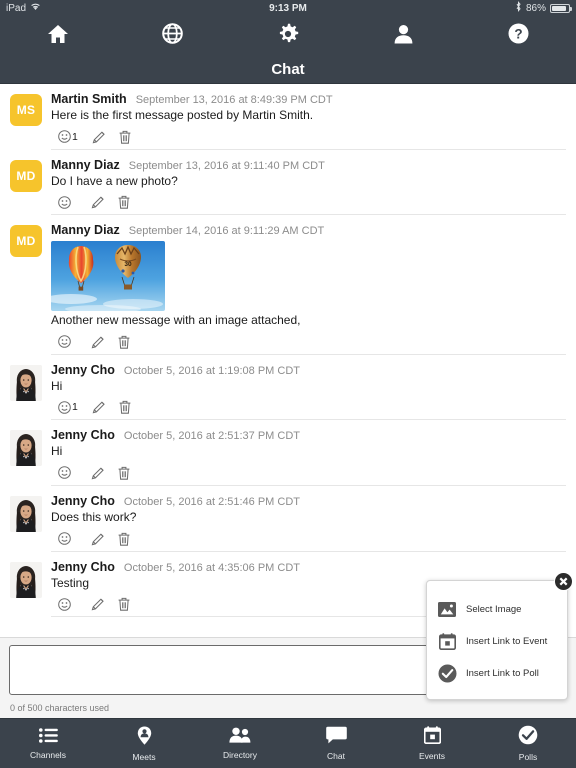  What do you see at coordinates (518, 8) in the screenshot?
I see `bluetooth-icon` at bounding box center [518, 8].